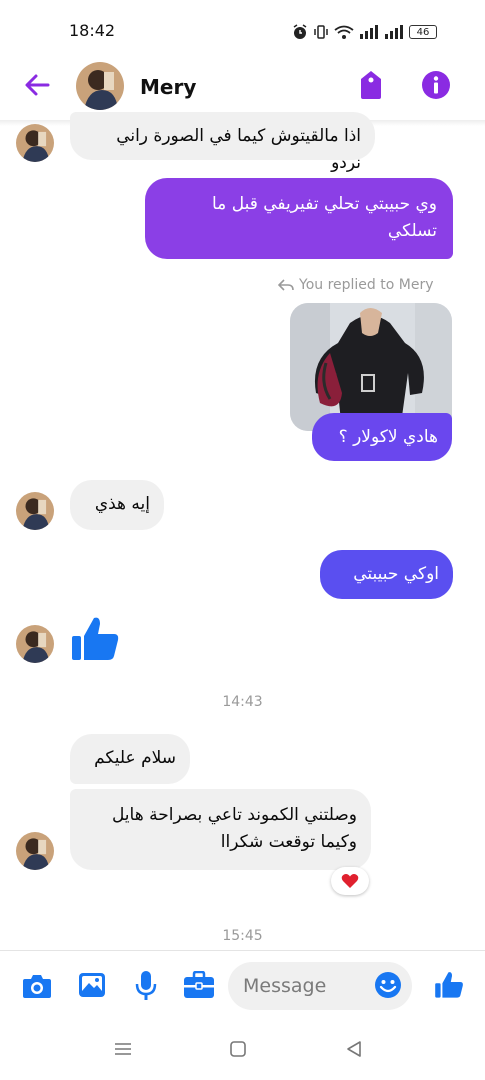  Describe the element at coordinates (412, 231) in the screenshot. I see `message-text-line2: تسلكي` at that location.